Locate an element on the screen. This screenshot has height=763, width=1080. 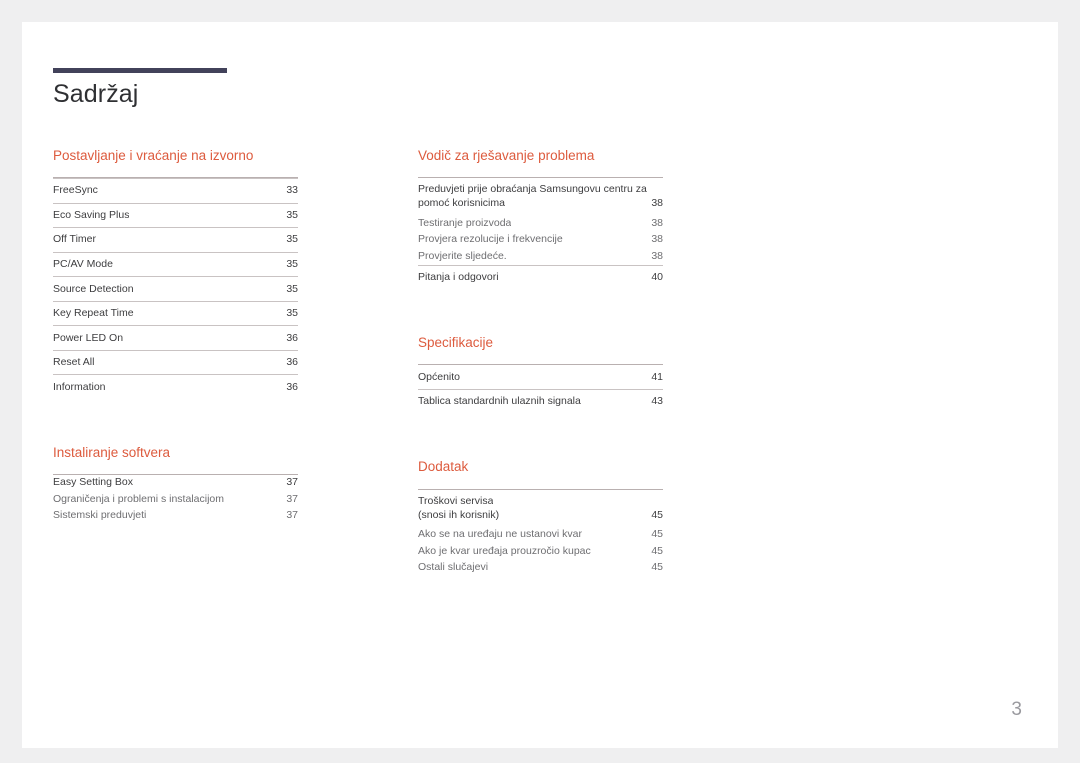
page-number: 3 is located at coordinates (1016, 709).